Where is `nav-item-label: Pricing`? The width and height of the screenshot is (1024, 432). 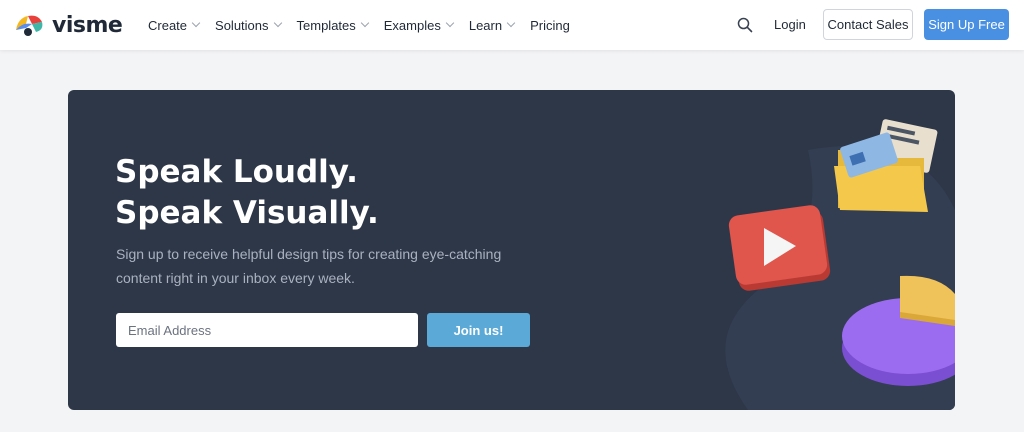 nav-item-label: Pricing is located at coordinates (550, 25).